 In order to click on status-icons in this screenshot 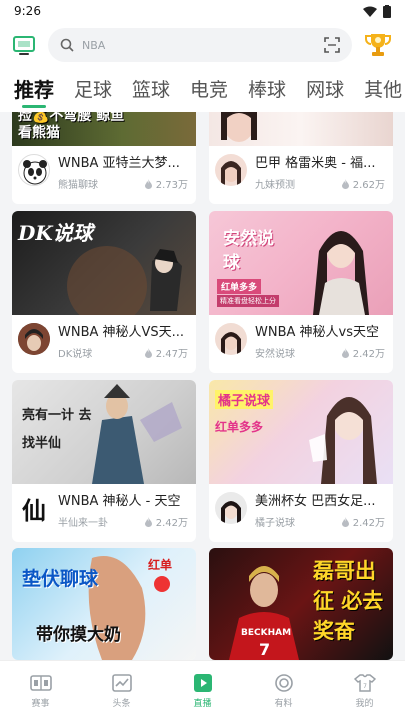, I will do `click(377, 11)`.